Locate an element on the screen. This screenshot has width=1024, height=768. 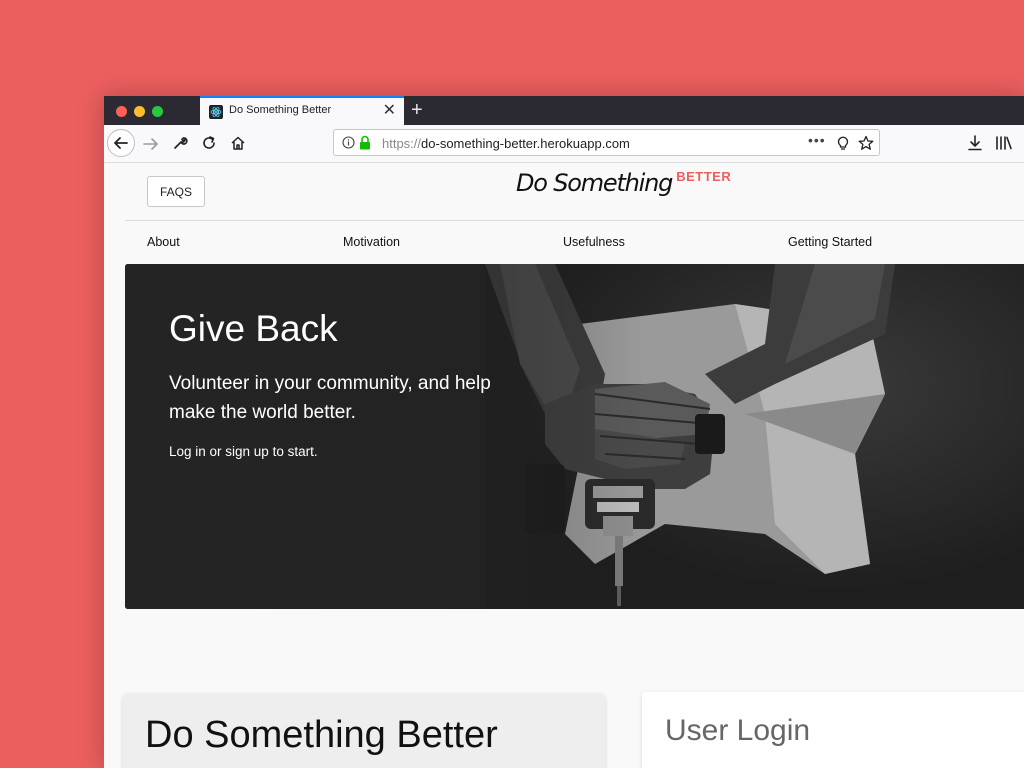
home-icon is located at coordinates (238, 143).